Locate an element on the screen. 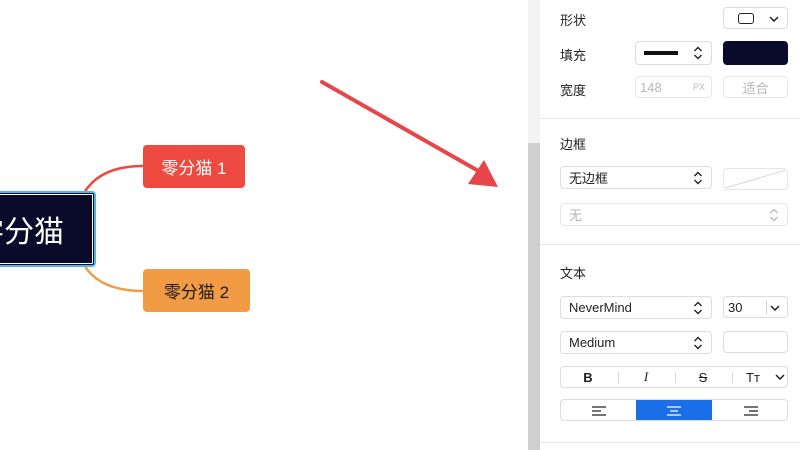  border-color-swatch is located at coordinates (755, 179).